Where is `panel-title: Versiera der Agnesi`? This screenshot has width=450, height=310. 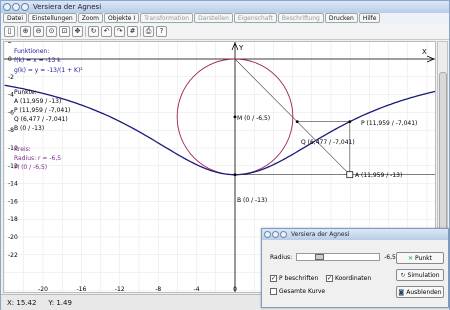 panel-title: Versiera der Agnesi is located at coordinates (320, 234).